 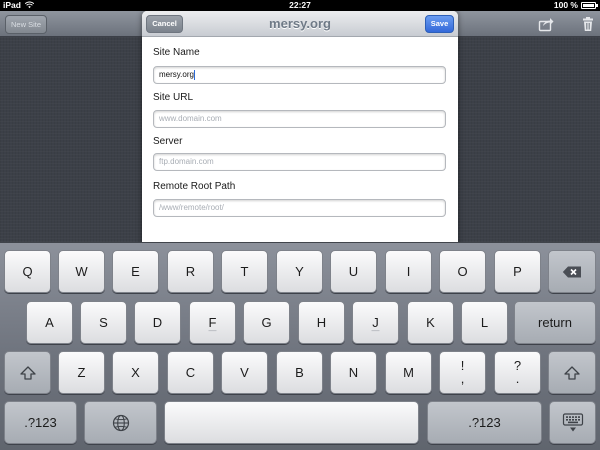 What do you see at coordinates (588, 24) in the screenshot?
I see `trash-icon` at bounding box center [588, 24].